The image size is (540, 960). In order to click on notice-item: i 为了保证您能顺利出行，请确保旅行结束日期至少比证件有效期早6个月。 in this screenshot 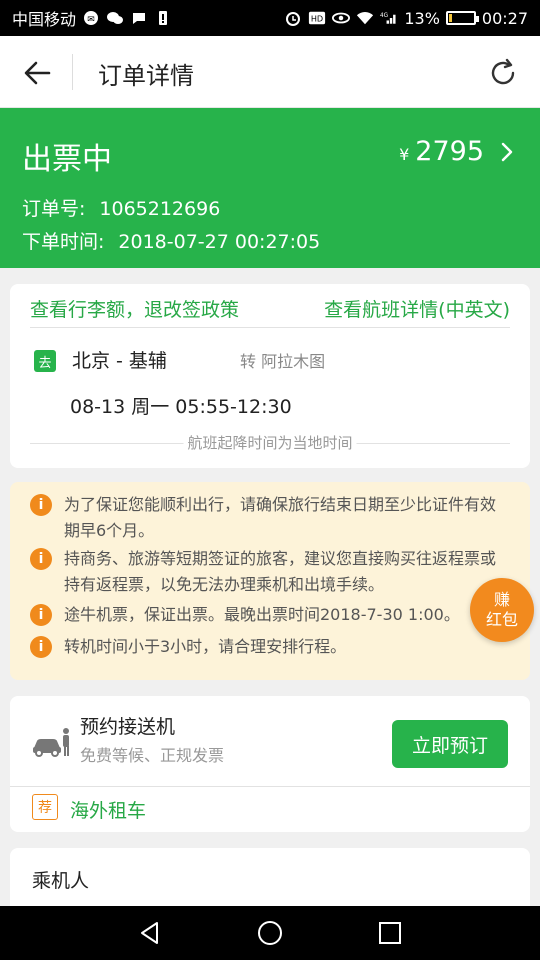, I will do `click(270, 518)`.